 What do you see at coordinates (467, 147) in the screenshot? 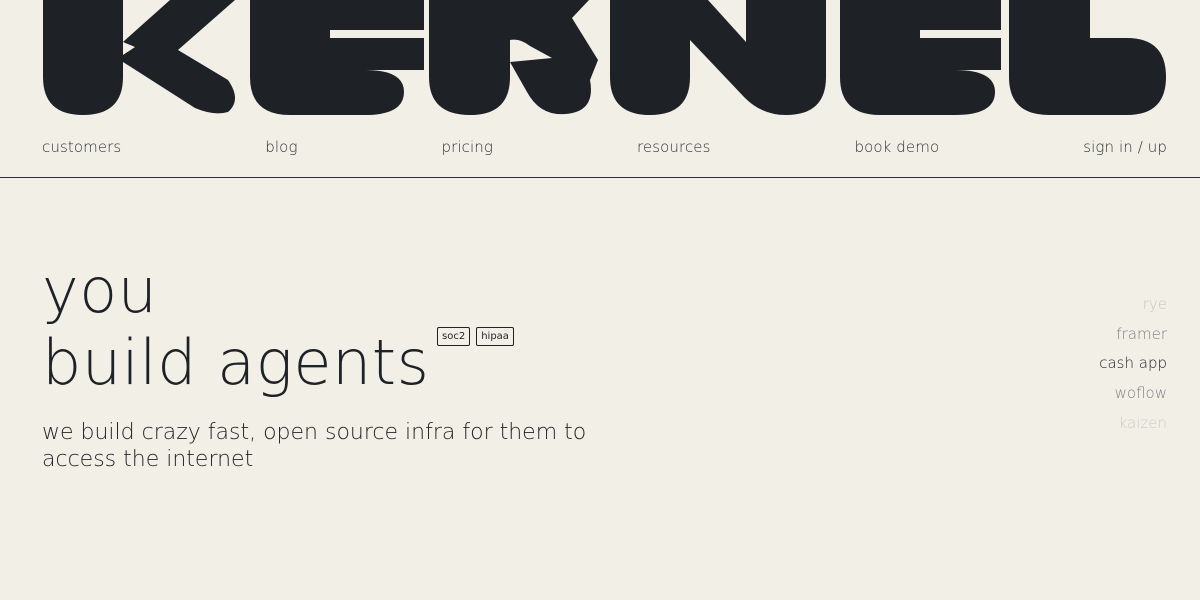
I see `nav-item-pricing: pricing` at bounding box center [467, 147].